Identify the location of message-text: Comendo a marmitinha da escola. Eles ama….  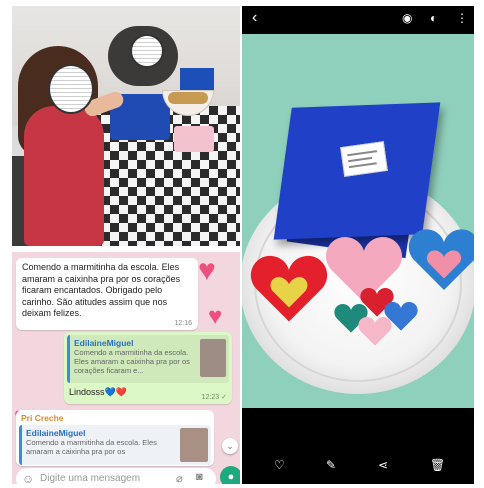
(101, 290).